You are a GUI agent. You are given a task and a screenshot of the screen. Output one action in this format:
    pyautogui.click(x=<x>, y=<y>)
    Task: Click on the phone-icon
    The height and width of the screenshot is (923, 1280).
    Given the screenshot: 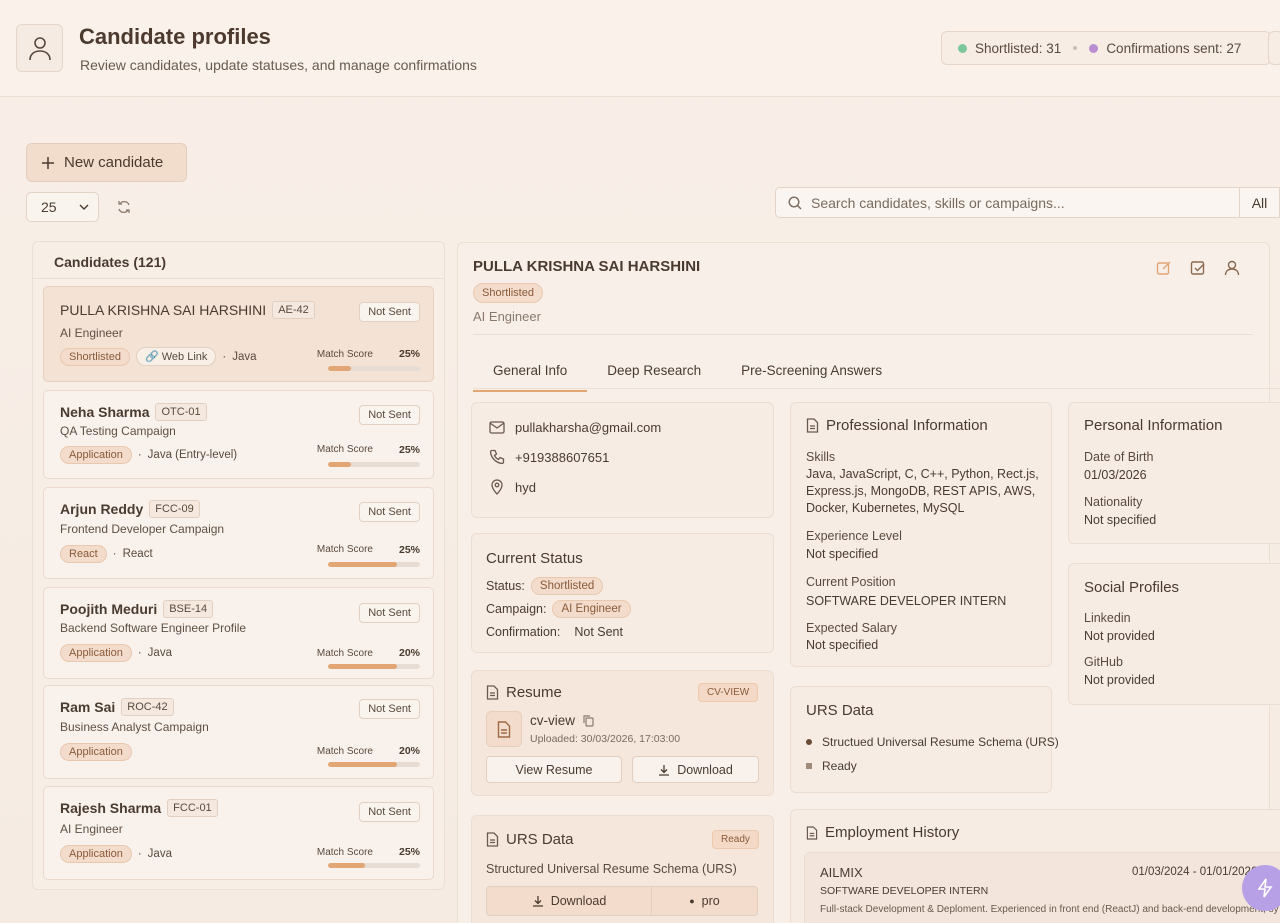 What is the action you would take?
    pyautogui.click(x=497, y=457)
    